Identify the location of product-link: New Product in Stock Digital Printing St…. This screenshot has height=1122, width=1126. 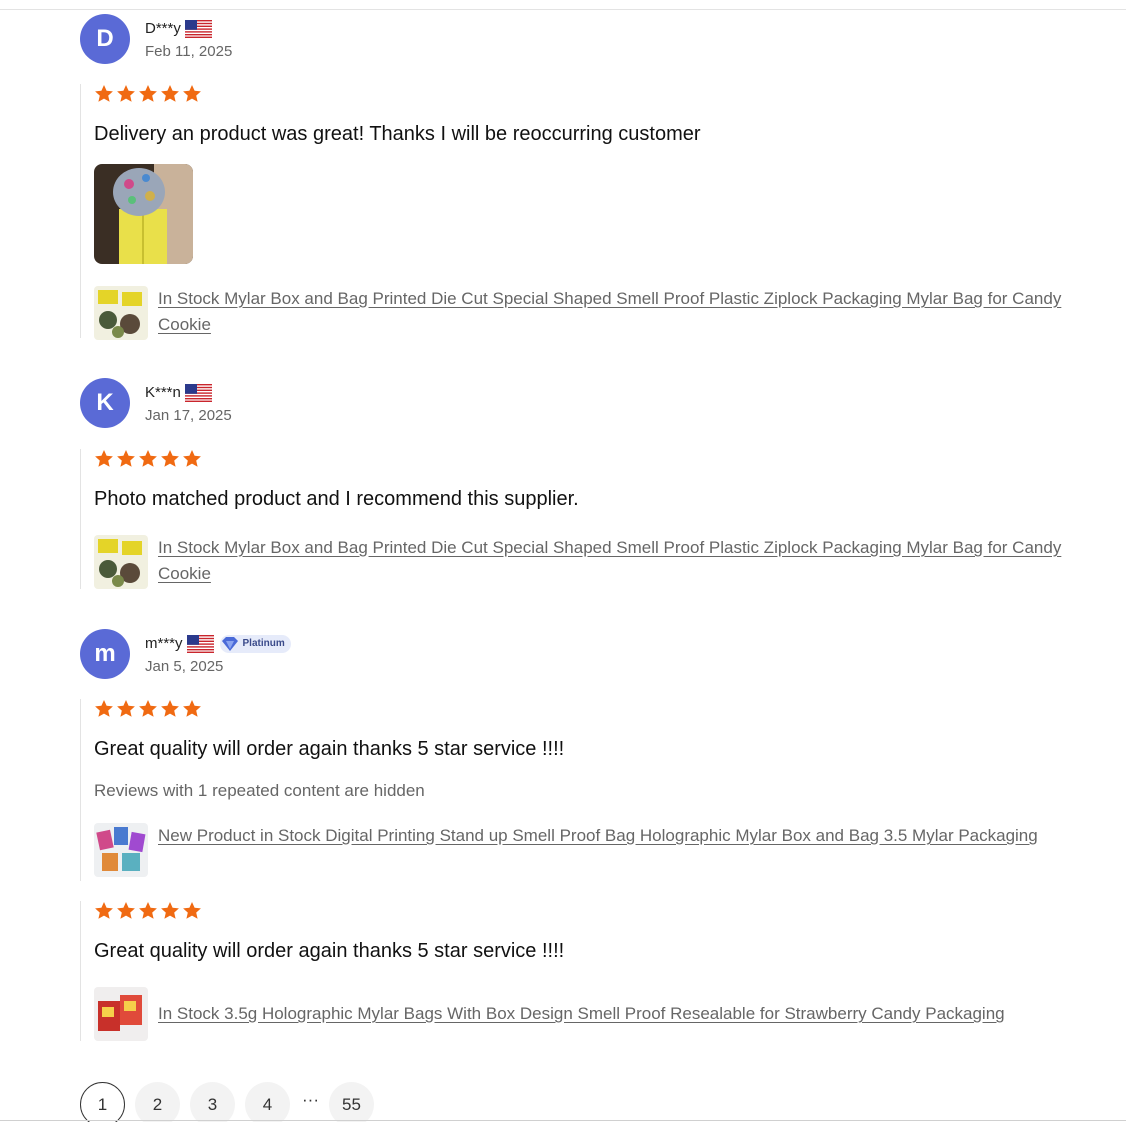
(615, 836).